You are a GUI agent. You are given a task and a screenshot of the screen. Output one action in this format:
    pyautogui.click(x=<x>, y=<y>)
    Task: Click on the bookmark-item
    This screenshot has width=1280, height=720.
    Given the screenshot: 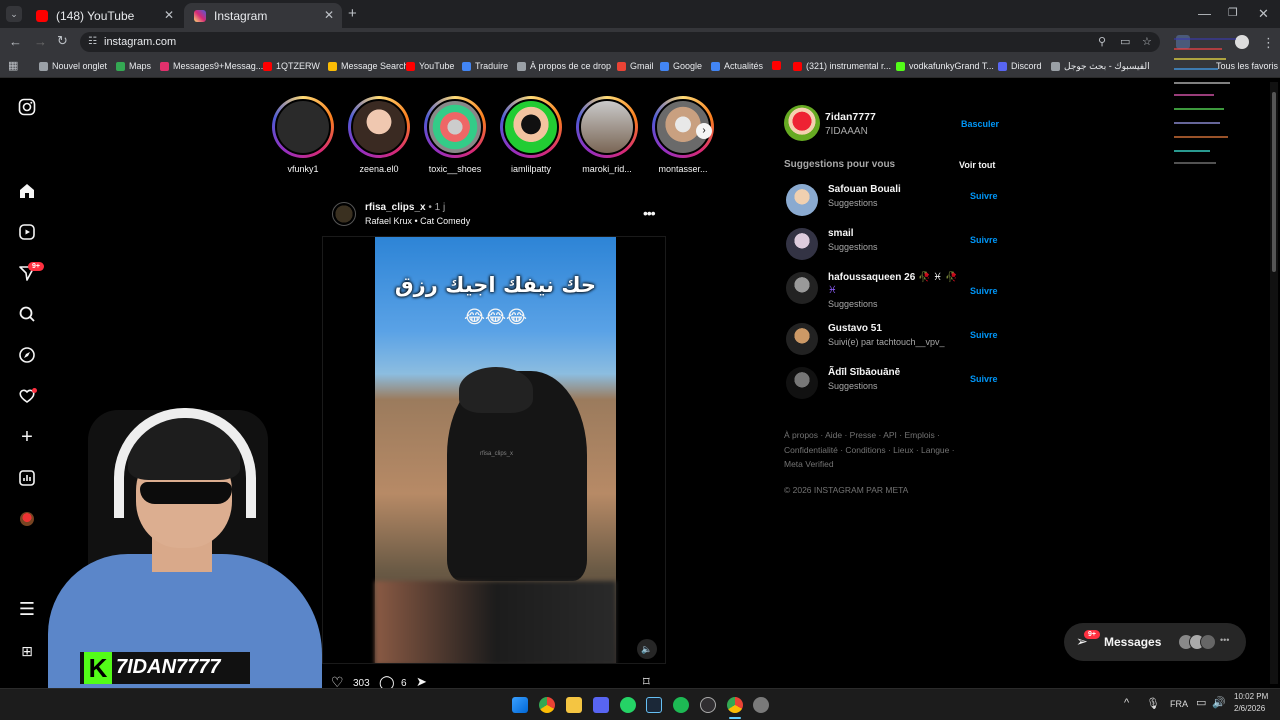 What is the action you would take?
    pyautogui.click(x=778, y=65)
    